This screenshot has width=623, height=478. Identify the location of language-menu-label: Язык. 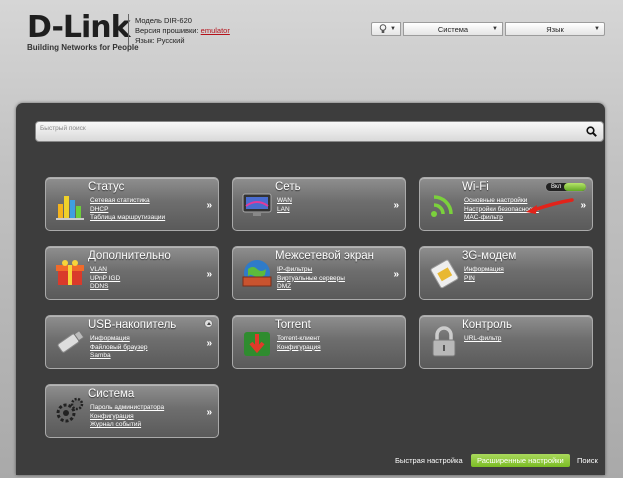
(555, 29).